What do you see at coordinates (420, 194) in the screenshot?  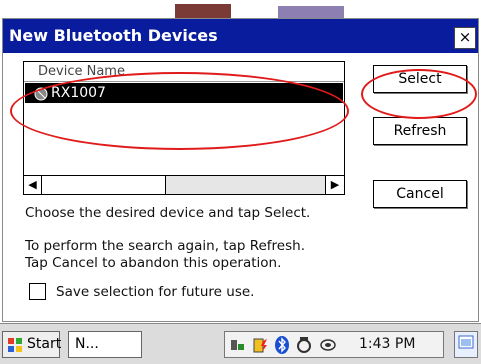 I see `cancel-button: Cancel` at bounding box center [420, 194].